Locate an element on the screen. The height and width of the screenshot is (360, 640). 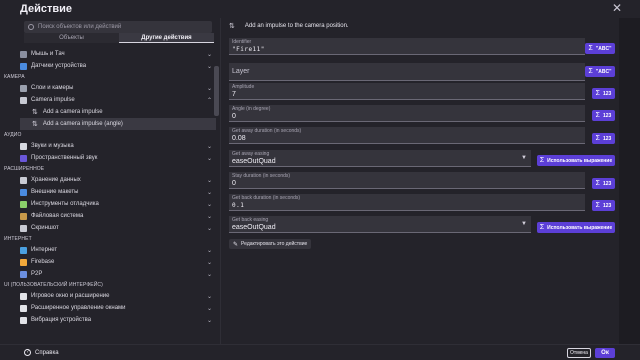
impulse-icon is located at coordinates (23, 100).